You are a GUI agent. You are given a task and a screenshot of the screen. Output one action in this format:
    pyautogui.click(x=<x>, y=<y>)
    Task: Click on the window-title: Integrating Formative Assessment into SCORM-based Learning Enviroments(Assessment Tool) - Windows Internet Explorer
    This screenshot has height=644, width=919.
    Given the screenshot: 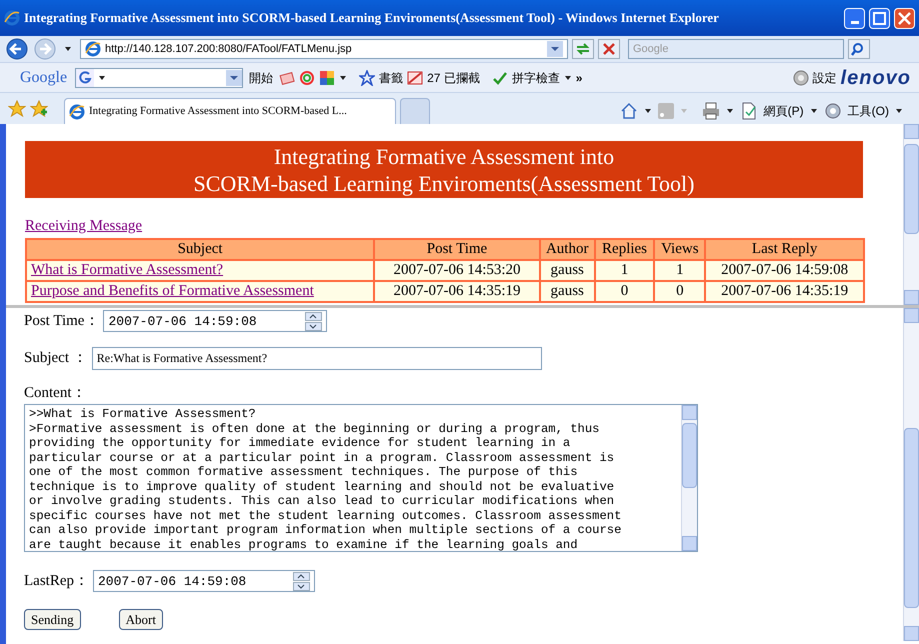 What is the action you would take?
    pyautogui.click(x=372, y=18)
    